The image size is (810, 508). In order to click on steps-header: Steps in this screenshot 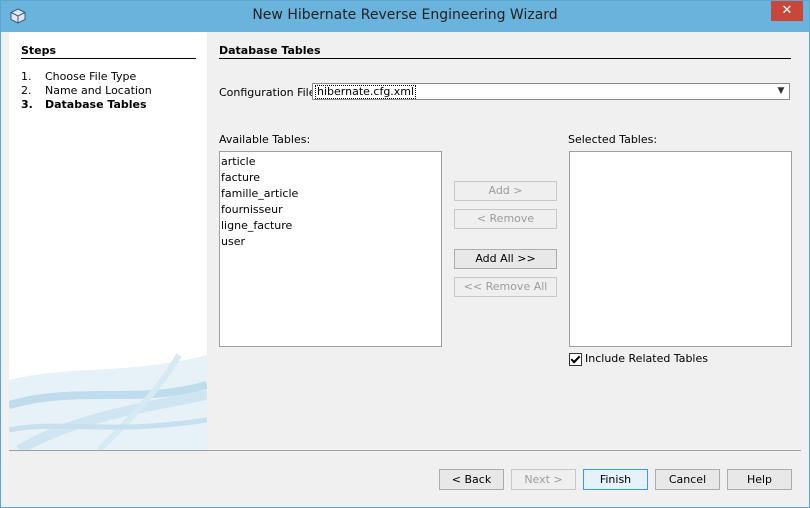, I will do `click(39, 50)`.